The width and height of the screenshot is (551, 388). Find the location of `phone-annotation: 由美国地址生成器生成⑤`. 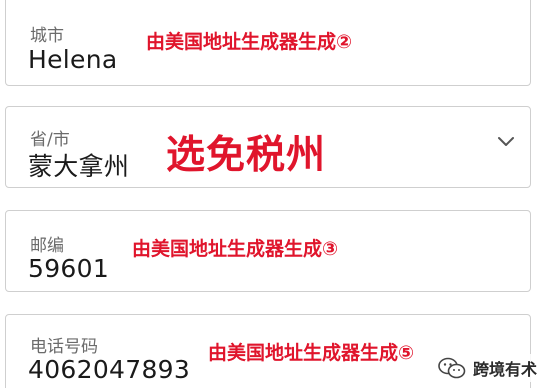

phone-annotation: 由美国地址生成器生成⑤ is located at coordinates (311, 353).